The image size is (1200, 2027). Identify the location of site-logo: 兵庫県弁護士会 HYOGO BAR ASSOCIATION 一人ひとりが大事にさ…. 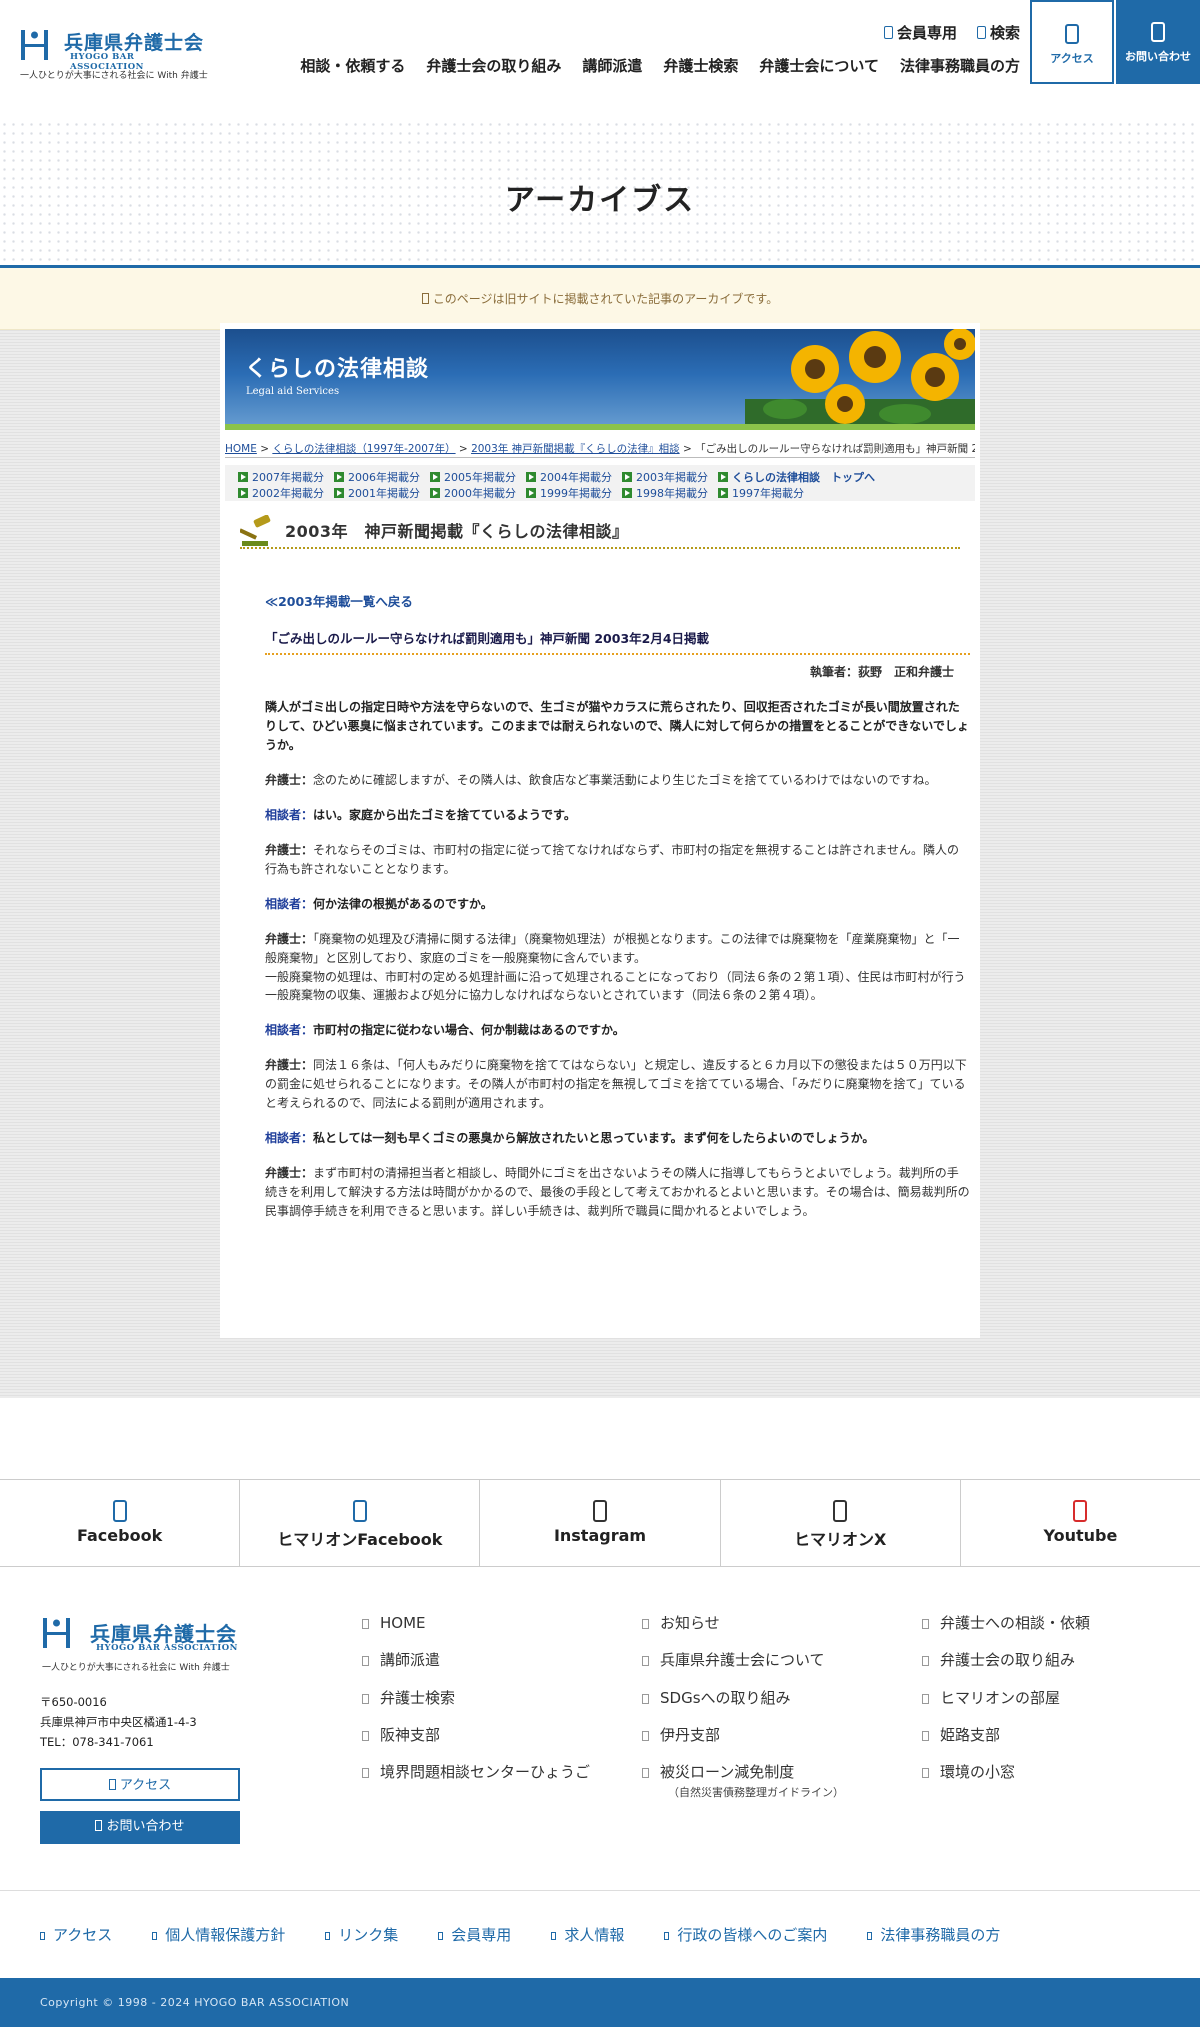
(113, 54).